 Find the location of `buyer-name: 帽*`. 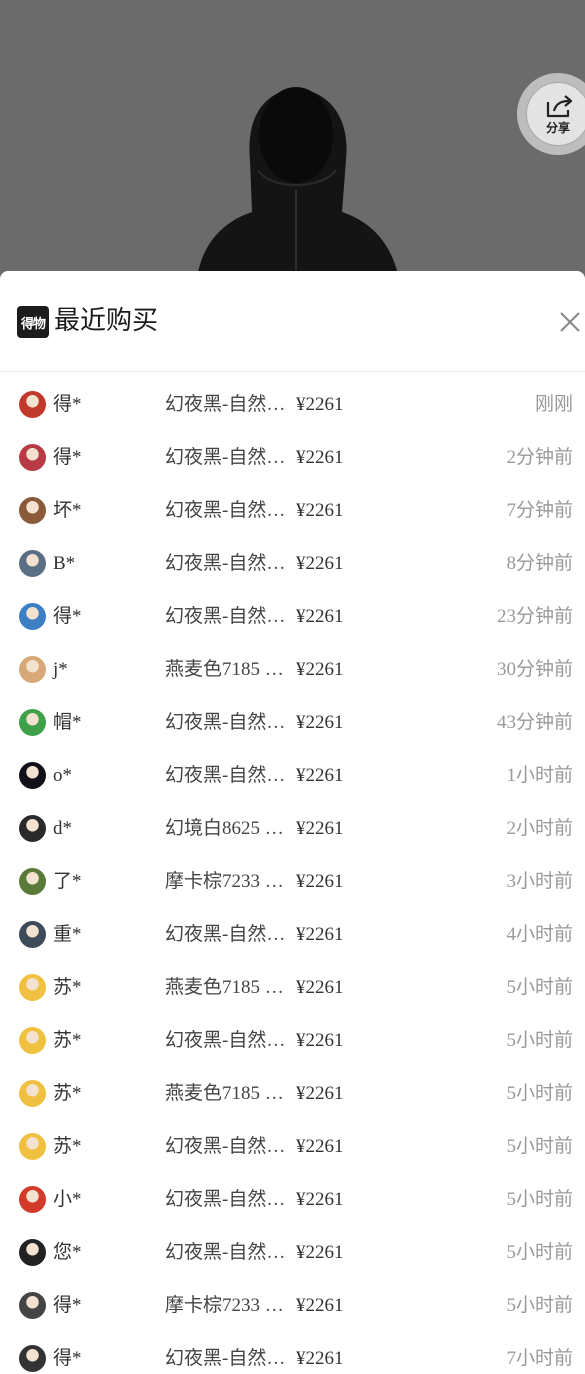

buyer-name: 帽* is located at coordinates (67, 722).